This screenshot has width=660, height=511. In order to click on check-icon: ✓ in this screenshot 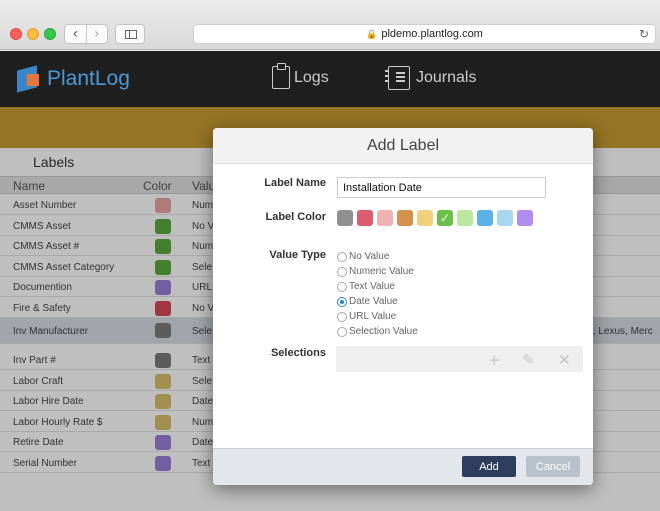, I will do `click(445, 218)`.